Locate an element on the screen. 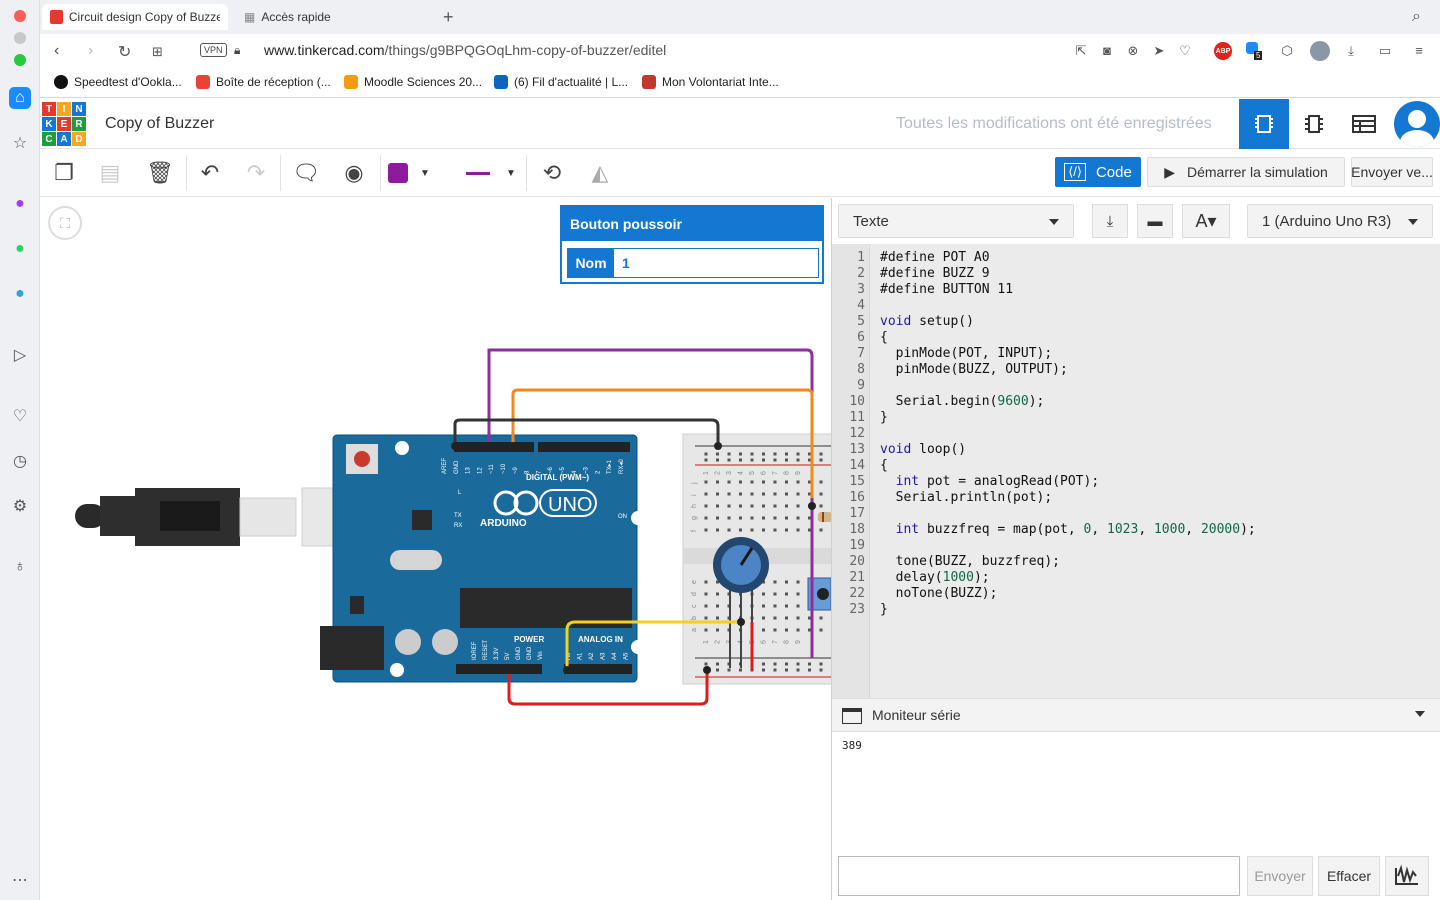 This screenshot has width=1440, height=900. user-avatar is located at coordinates (1417, 124).